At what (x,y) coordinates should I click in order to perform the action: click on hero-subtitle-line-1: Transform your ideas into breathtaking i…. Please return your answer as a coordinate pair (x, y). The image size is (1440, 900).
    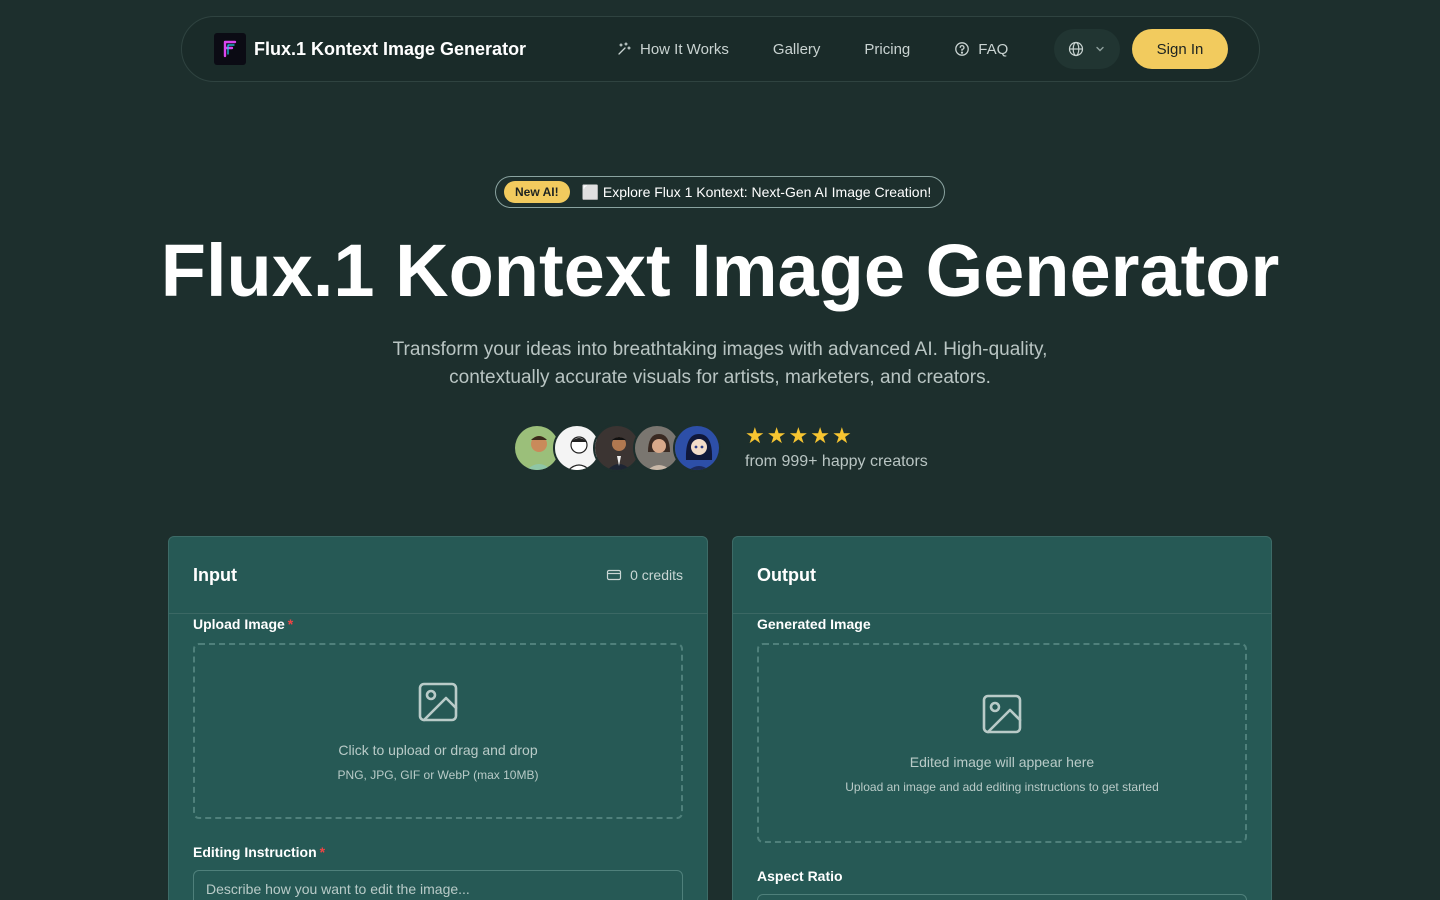
    Looking at the image, I should click on (720, 349).